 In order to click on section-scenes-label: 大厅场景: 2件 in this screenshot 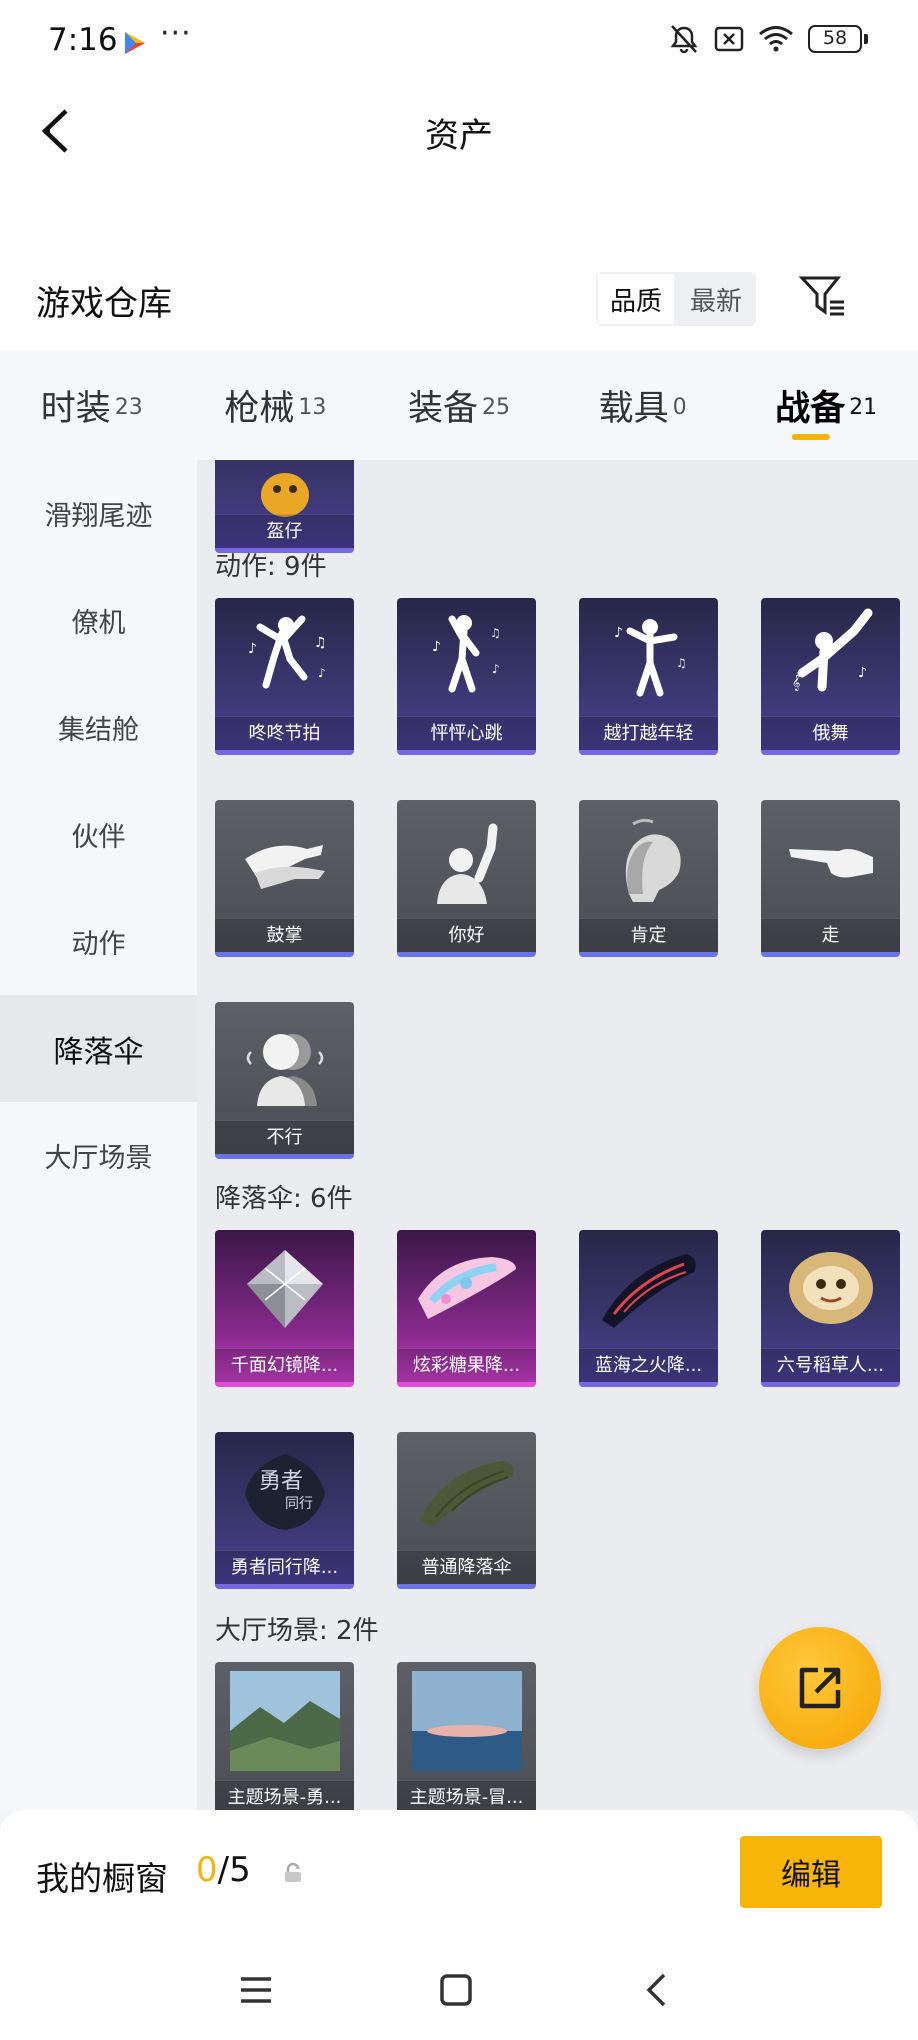, I will do `click(297, 1631)`.